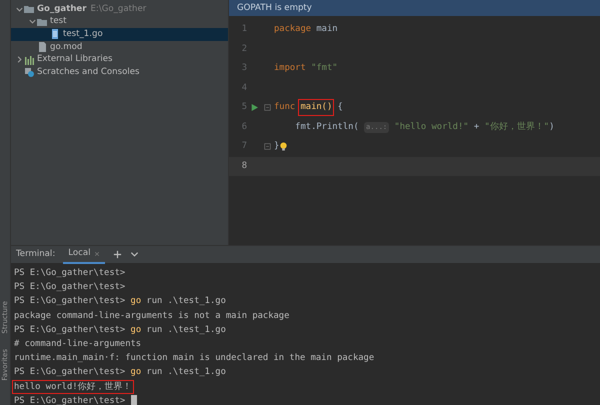 The image size is (600, 405). What do you see at coordinates (117, 254) in the screenshot?
I see `plus-icon` at bounding box center [117, 254].